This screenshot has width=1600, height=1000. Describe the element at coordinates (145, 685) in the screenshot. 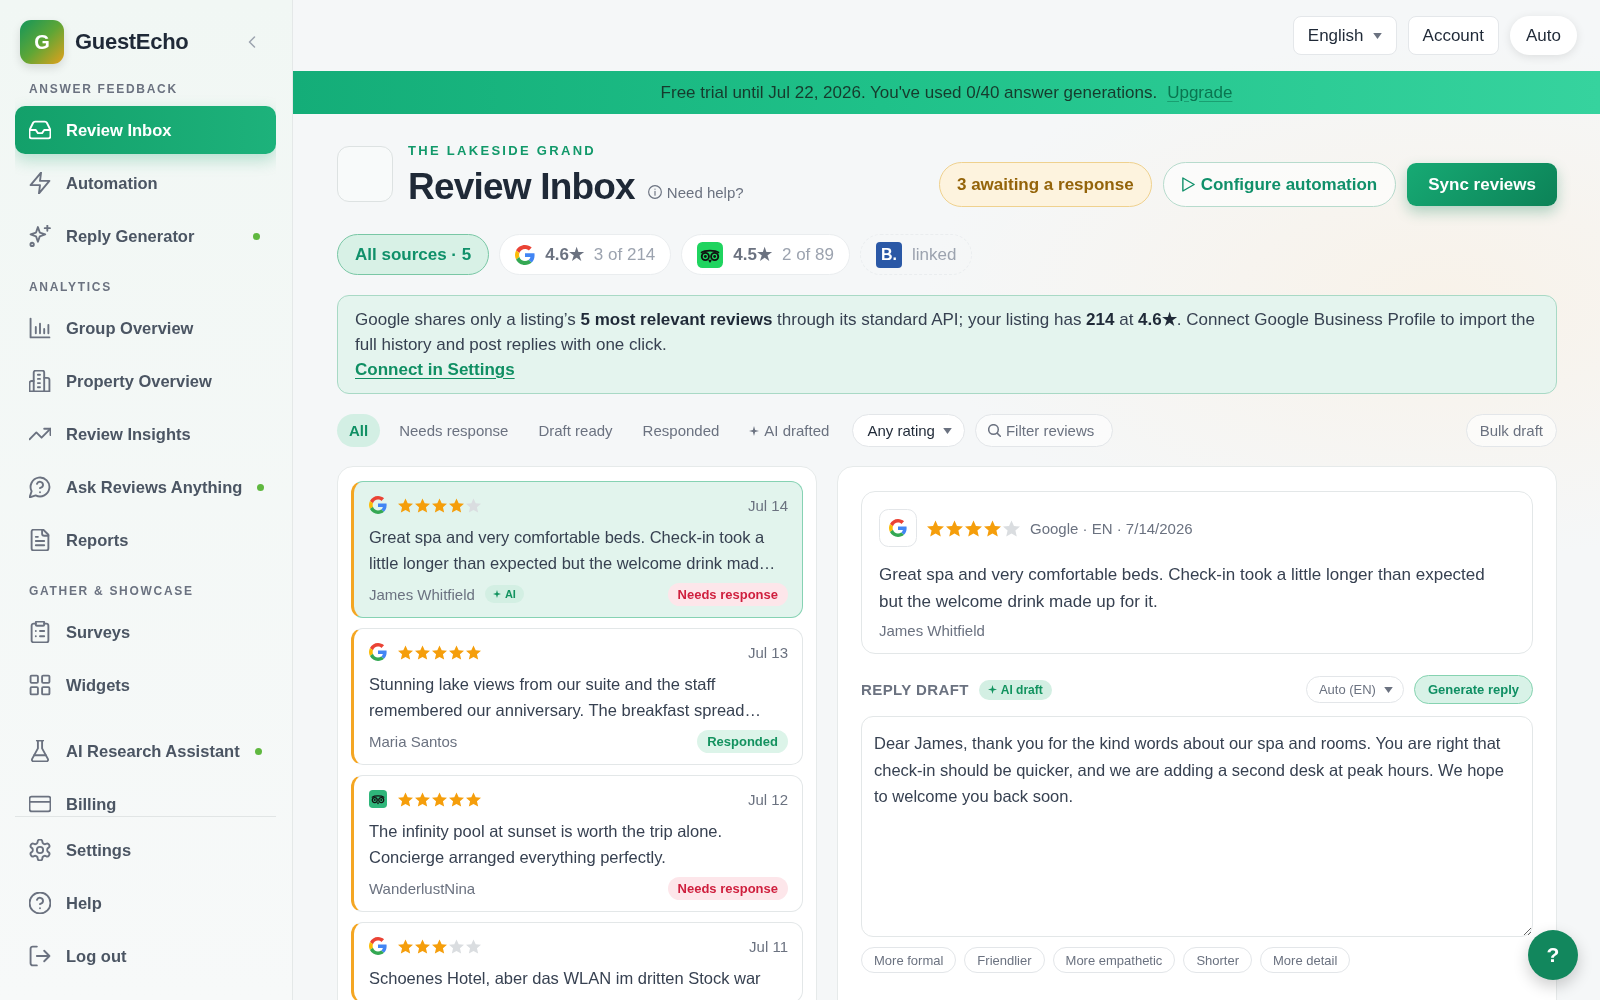

I see `nav-item: Widgets` at that location.